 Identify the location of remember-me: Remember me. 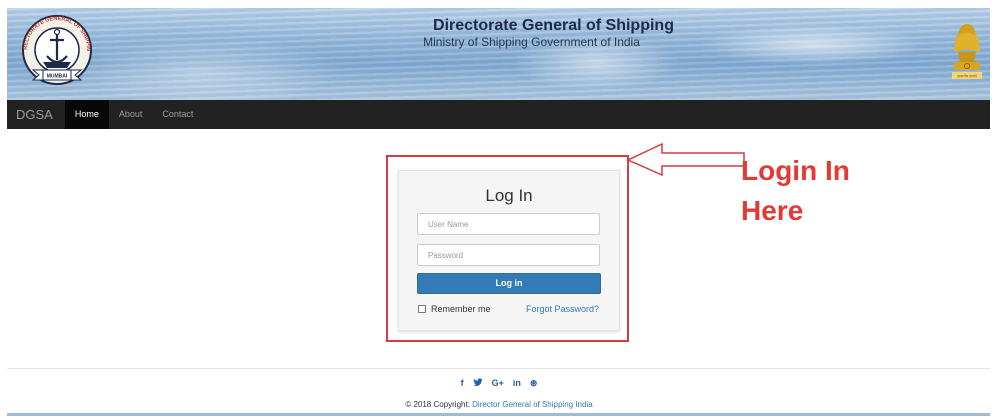
(454, 309).